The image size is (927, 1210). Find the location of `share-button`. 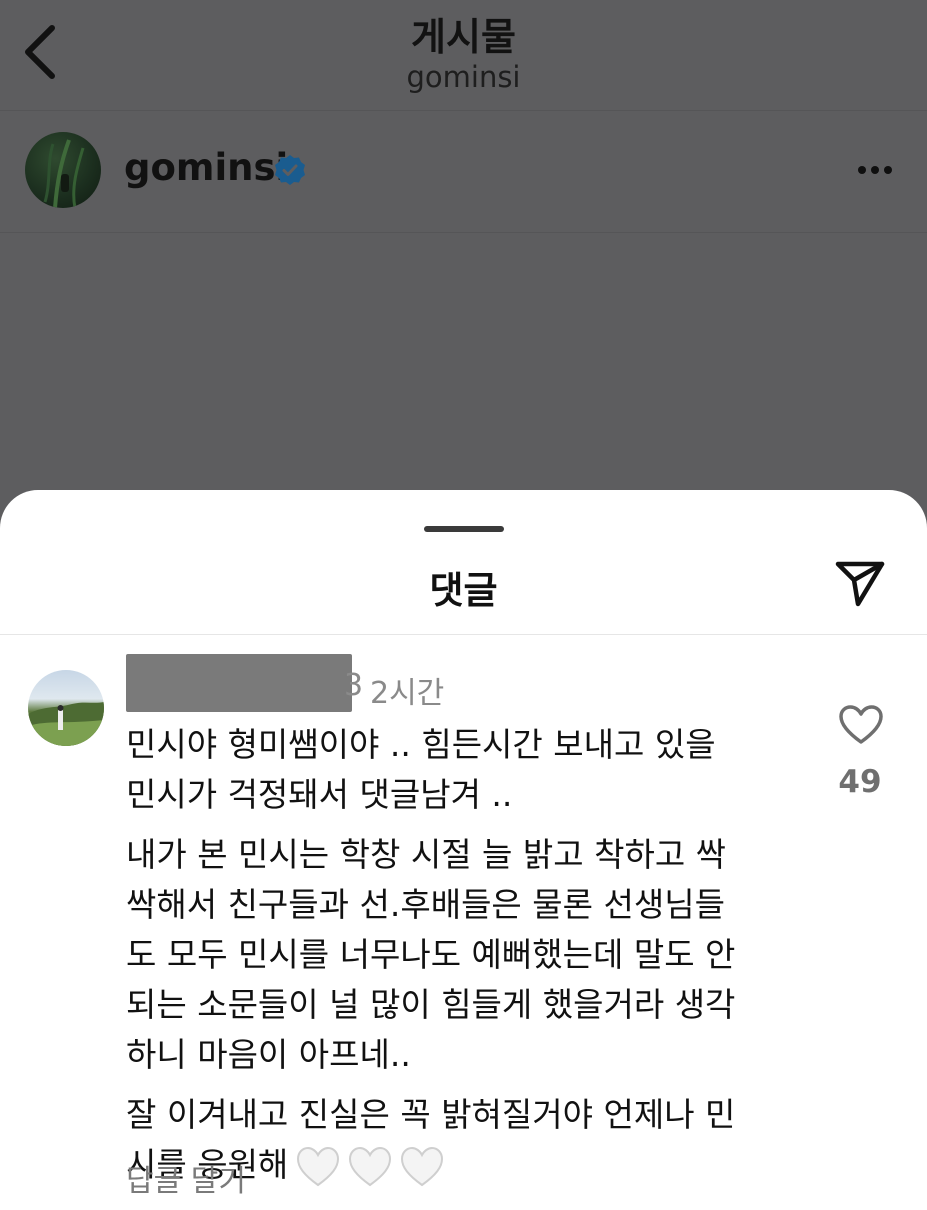

share-button is located at coordinates (860, 582).